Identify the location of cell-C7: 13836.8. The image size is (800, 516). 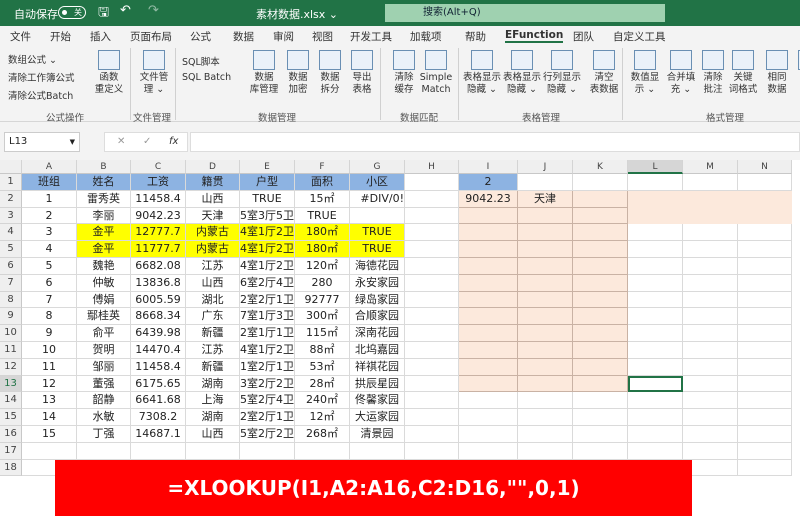
(158, 283).